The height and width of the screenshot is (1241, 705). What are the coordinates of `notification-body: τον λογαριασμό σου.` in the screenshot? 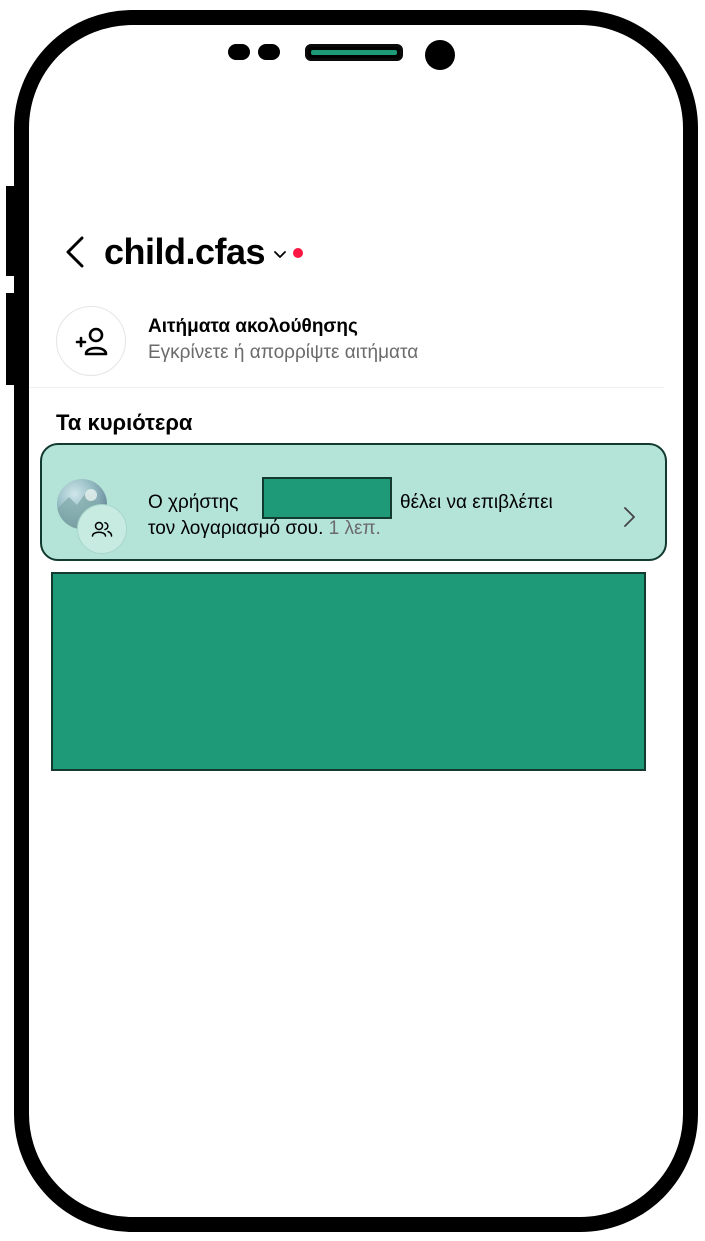 It's located at (236, 528).